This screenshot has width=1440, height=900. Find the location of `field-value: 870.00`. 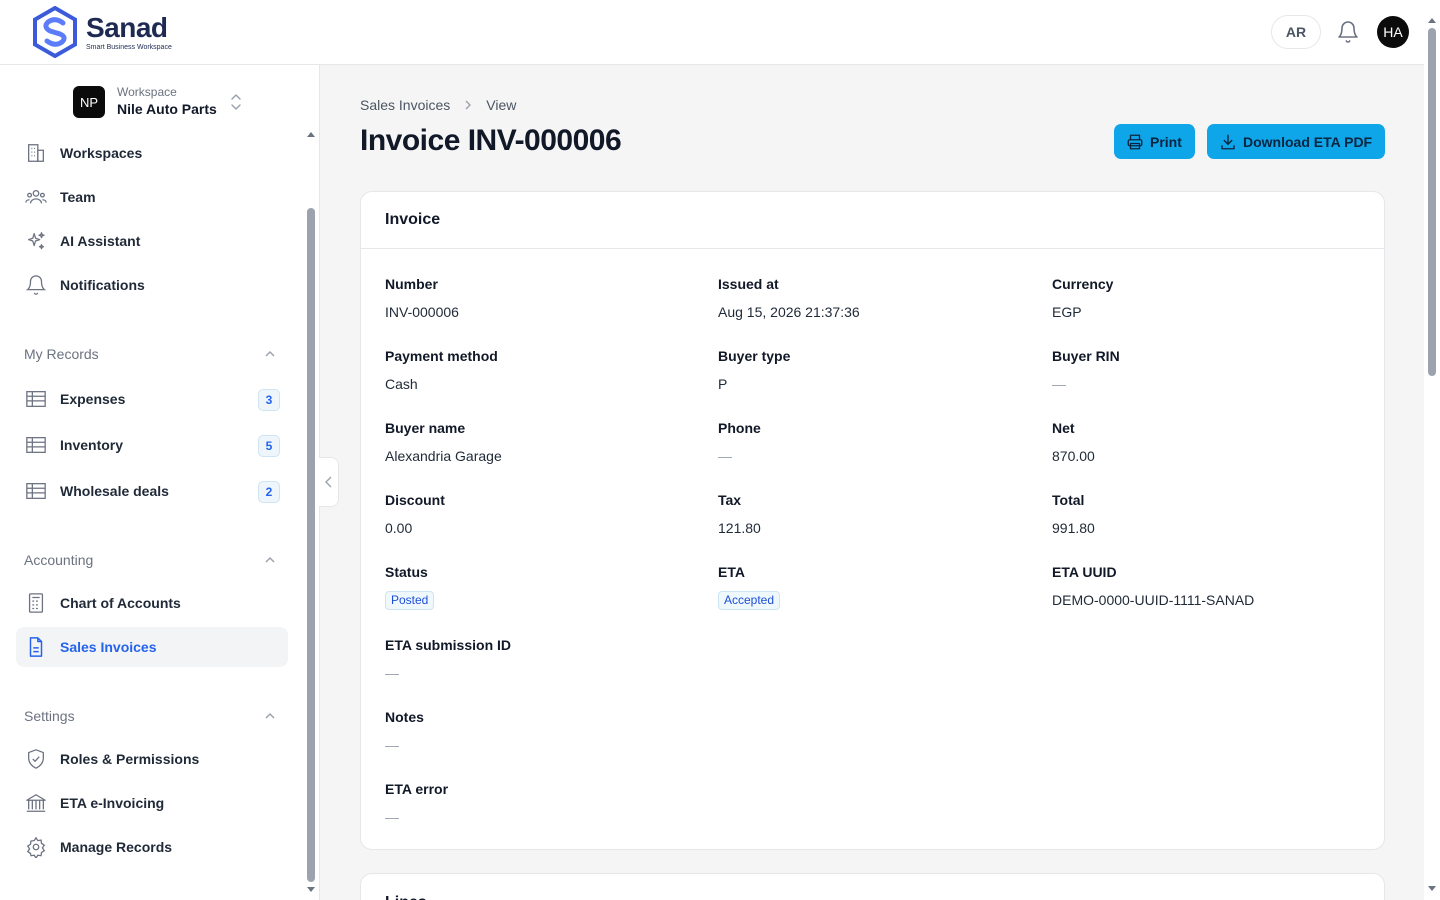

field-value: 870.00 is located at coordinates (1073, 456).